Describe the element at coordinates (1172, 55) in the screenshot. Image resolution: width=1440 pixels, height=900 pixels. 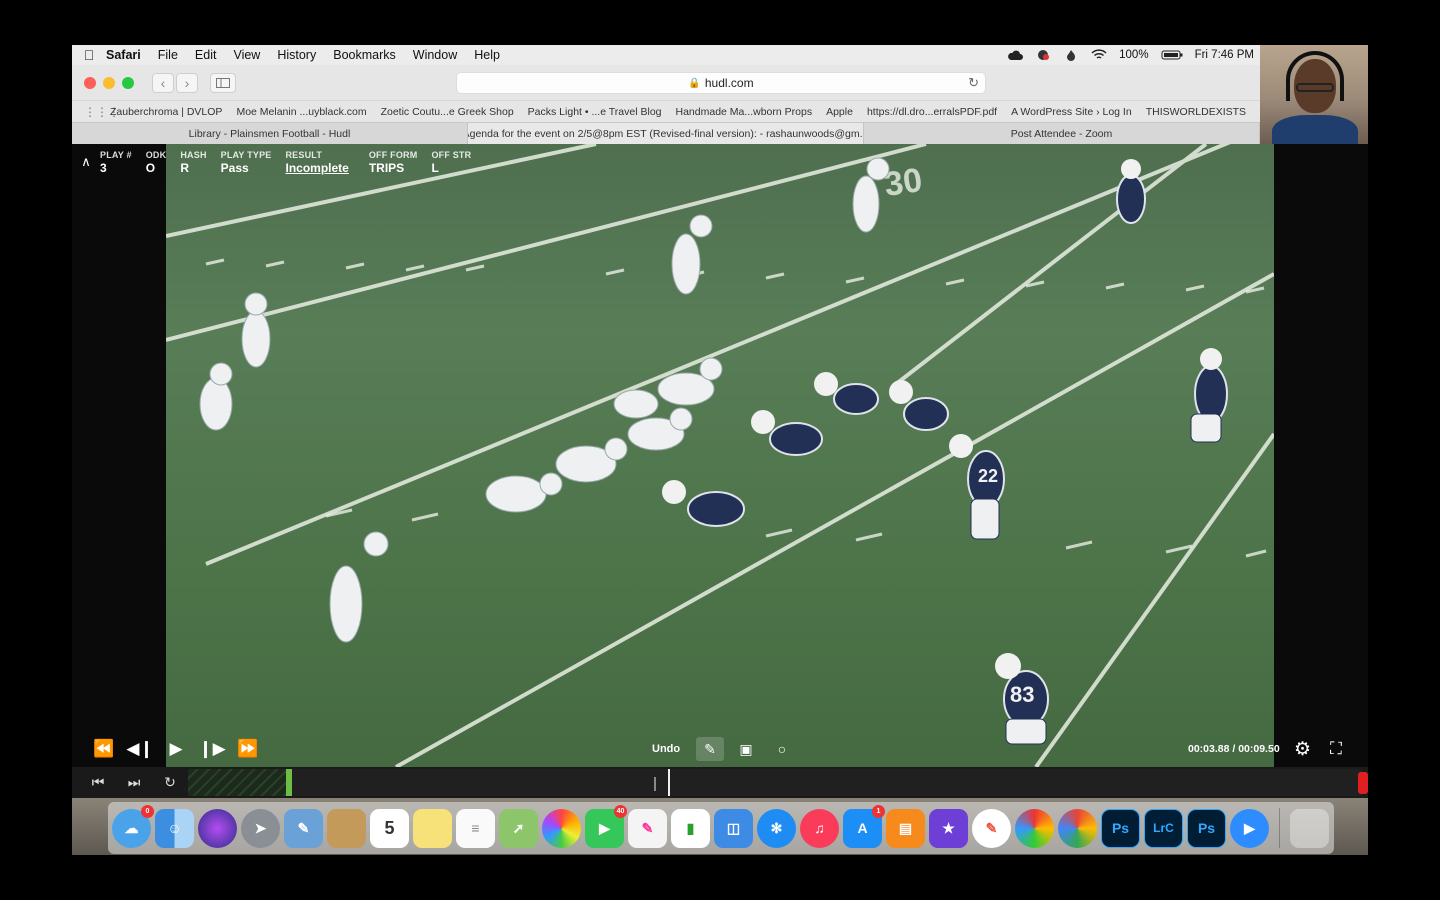
I see `battery-icon` at that location.